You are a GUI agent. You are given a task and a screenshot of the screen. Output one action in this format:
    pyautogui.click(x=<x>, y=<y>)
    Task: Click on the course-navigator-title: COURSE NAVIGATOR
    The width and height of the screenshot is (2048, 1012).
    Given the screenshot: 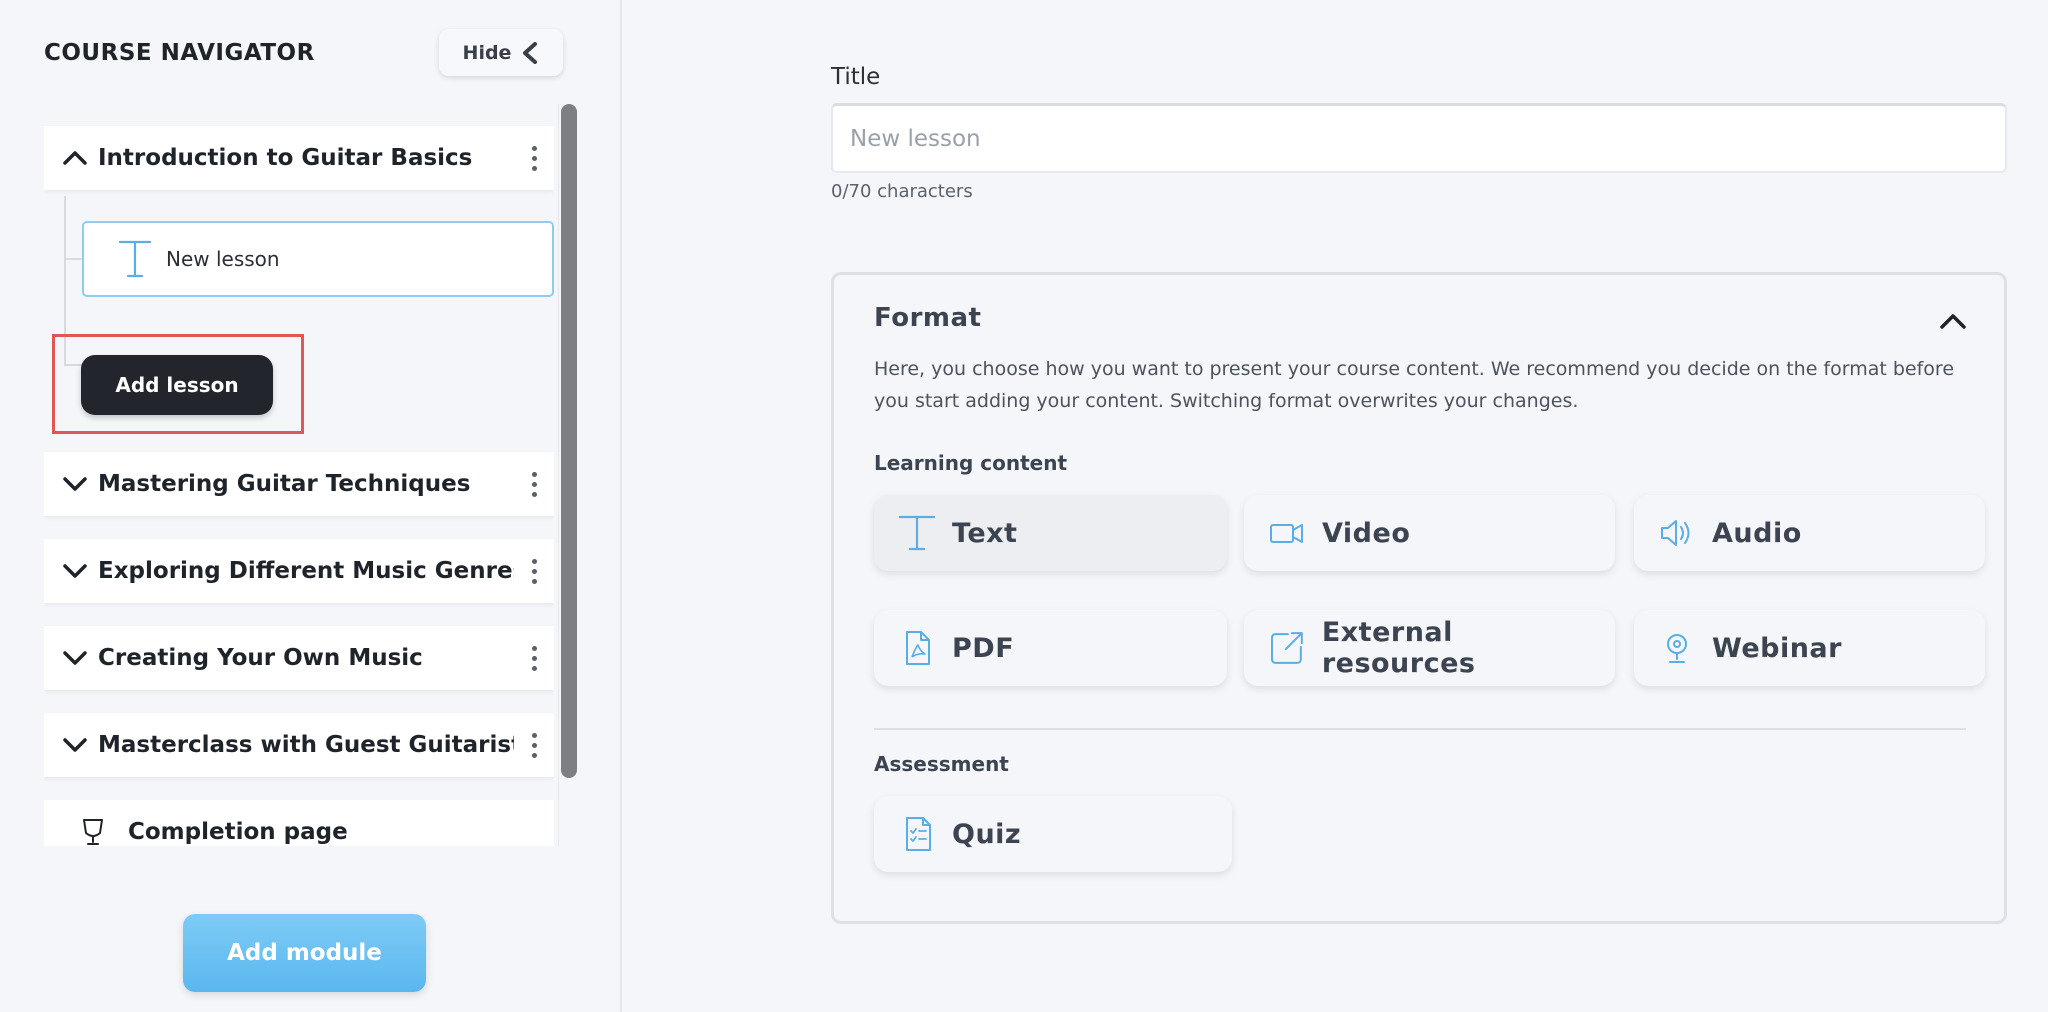 What is the action you would take?
    pyautogui.click(x=179, y=53)
    